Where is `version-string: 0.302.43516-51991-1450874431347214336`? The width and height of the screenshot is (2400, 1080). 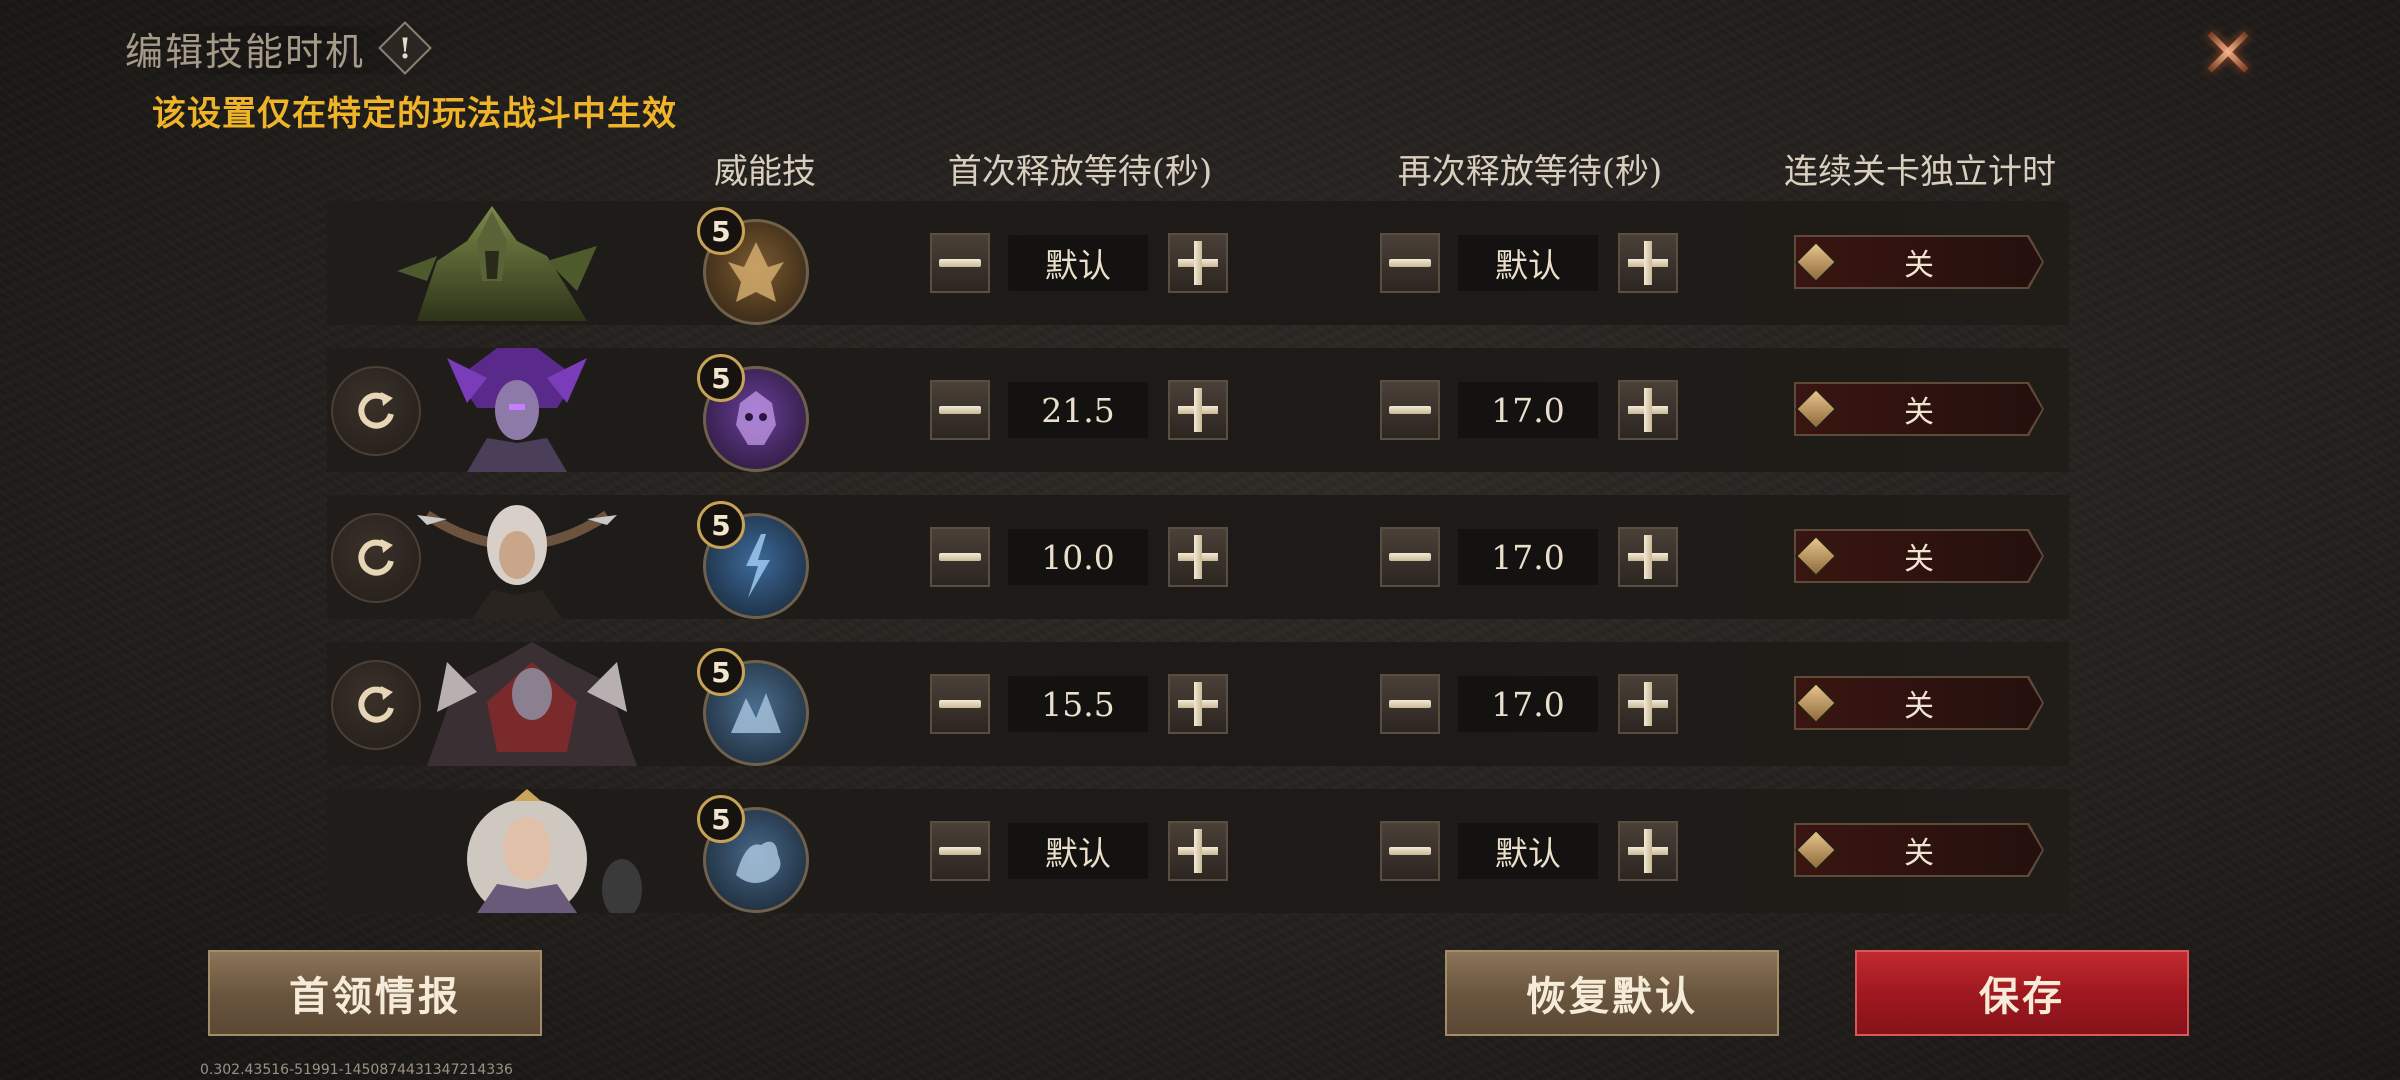 version-string: 0.302.43516-51991-1450874431347214336 is located at coordinates (356, 1070).